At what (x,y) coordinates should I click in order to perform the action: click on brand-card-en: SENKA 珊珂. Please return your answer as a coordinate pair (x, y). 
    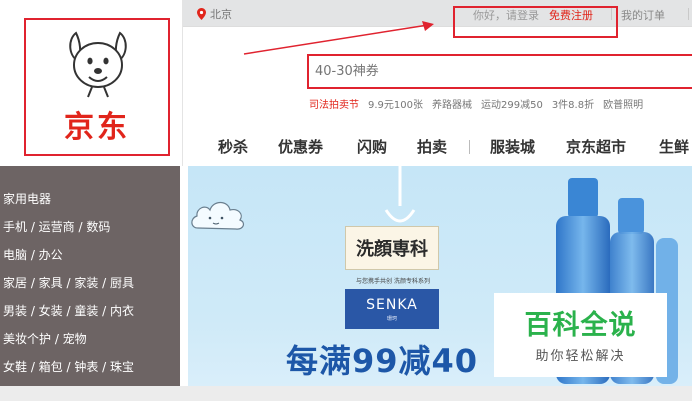
    Looking at the image, I should click on (392, 309).